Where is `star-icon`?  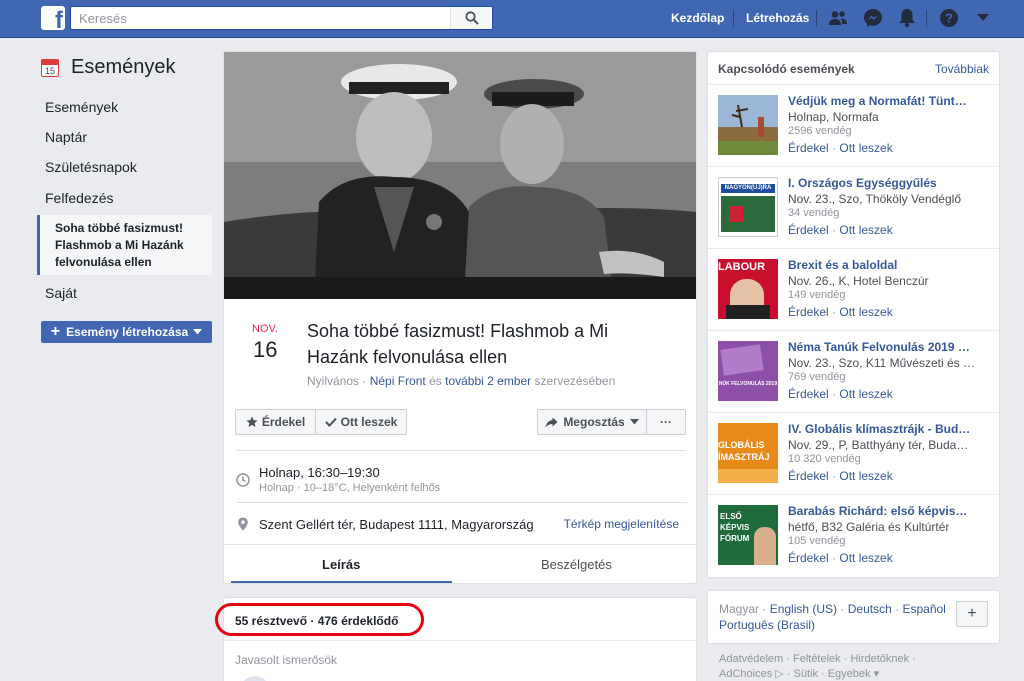 star-icon is located at coordinates (252, 421).